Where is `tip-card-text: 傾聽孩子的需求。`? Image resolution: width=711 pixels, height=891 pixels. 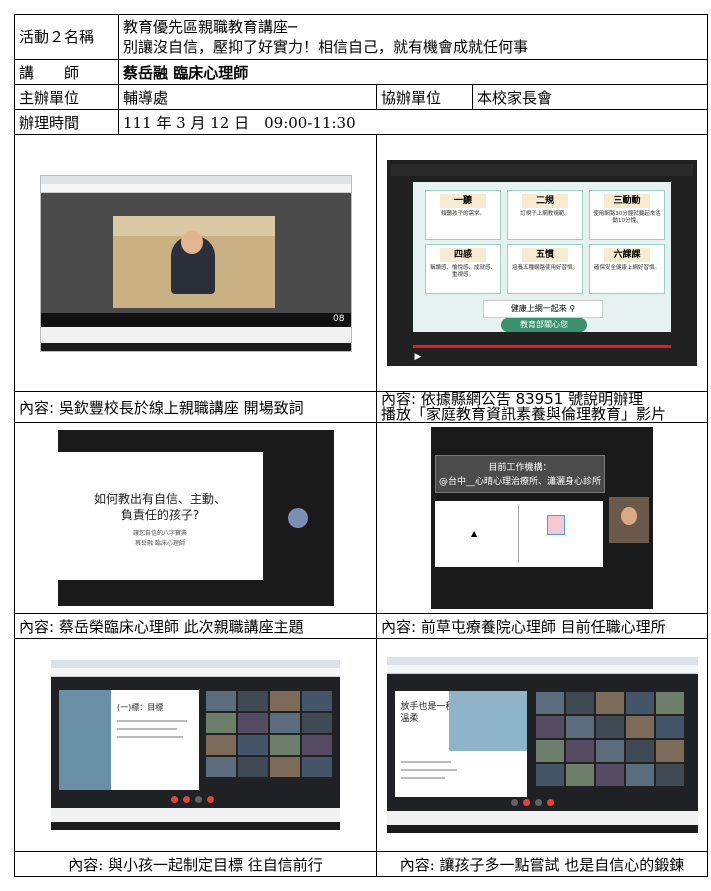 tip-card-text: 傾聽孩子的需求。 is located at coordinates (462, 214).